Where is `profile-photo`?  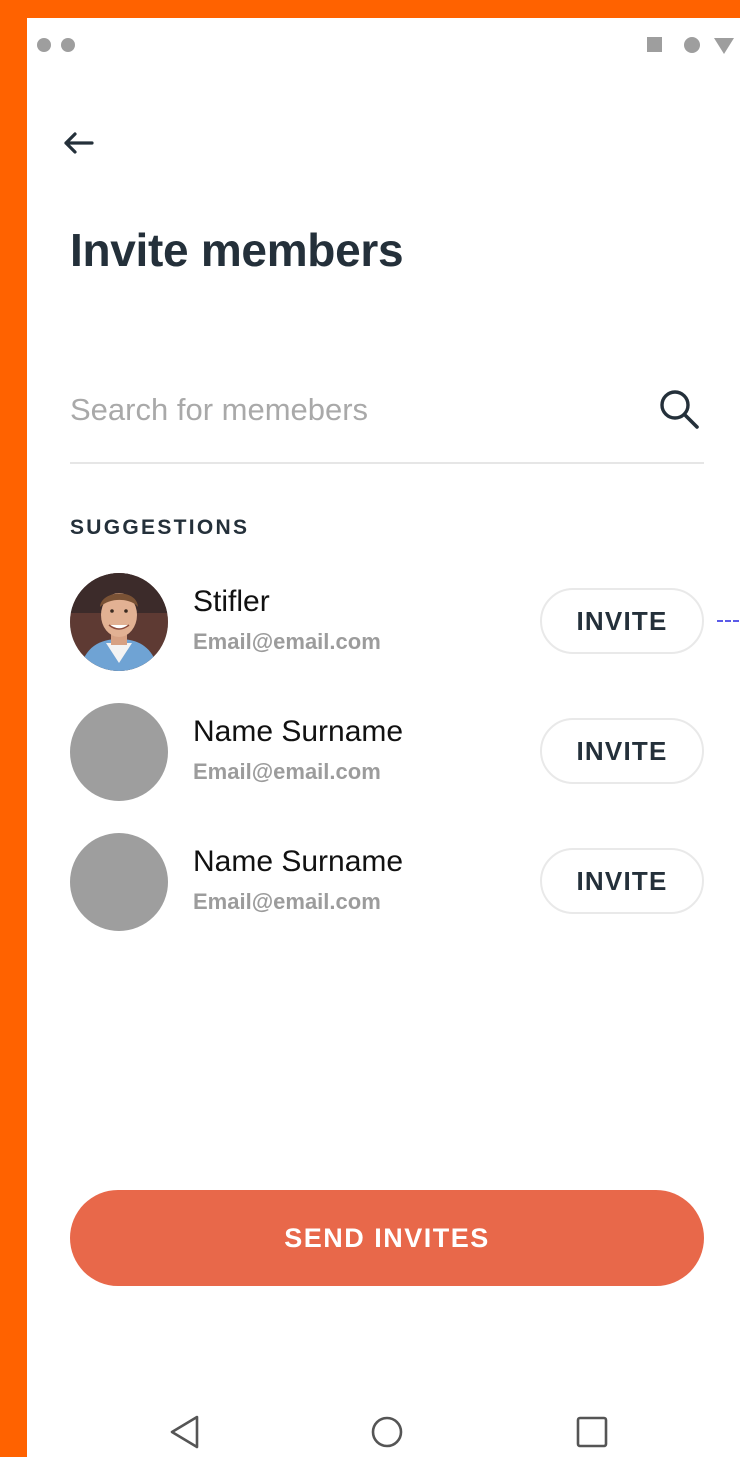
profile-photo is located at coordinates (119, 622).